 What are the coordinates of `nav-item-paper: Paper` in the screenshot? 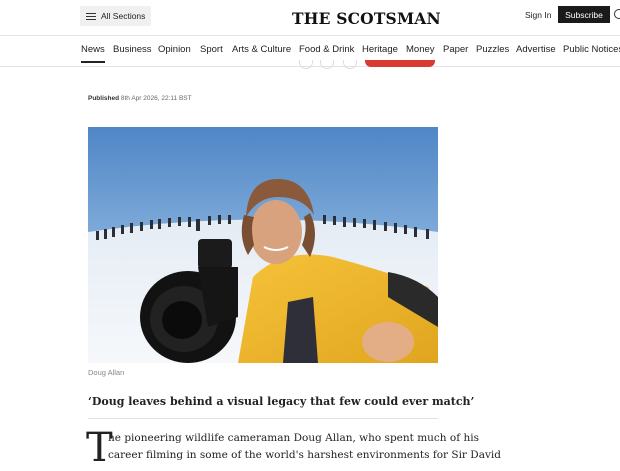 It's located at (455, 49).